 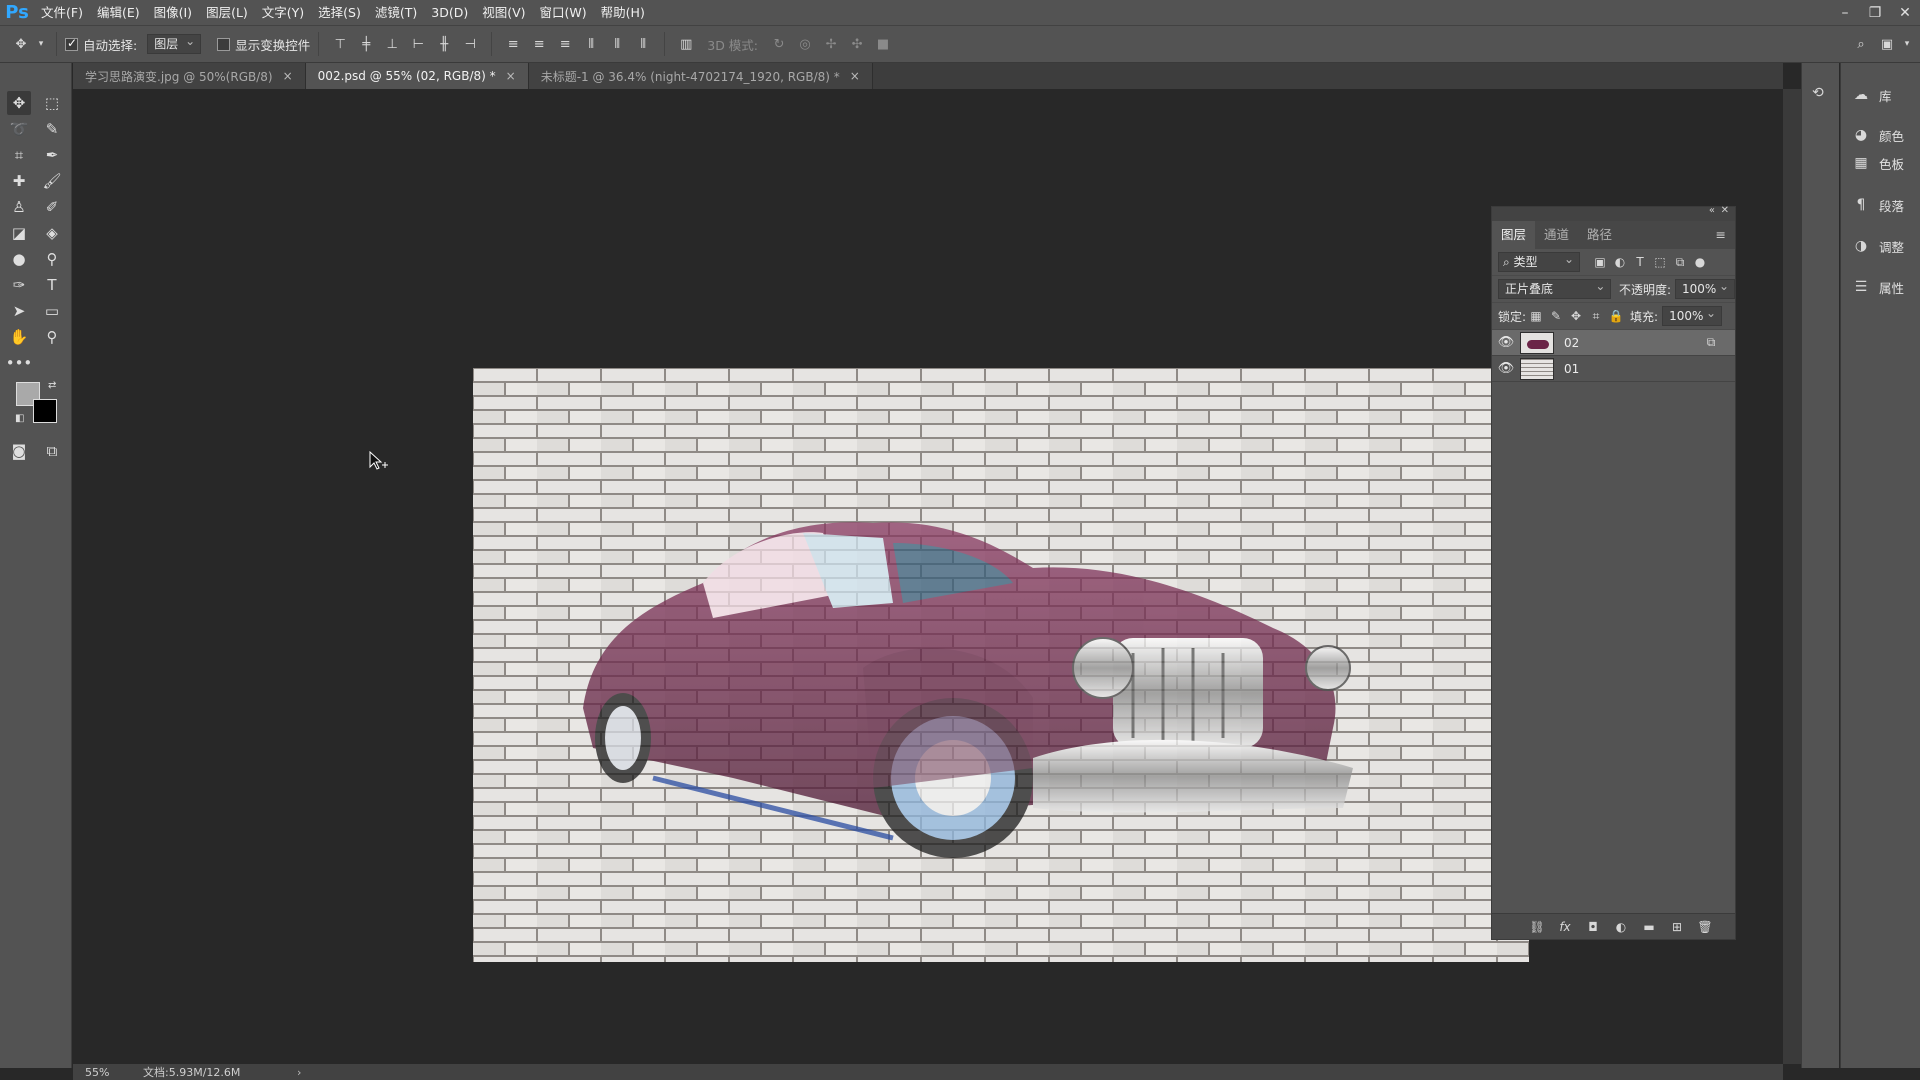 I want to click on filter-toggle-icon: ●, so click(x=1700, y=262).